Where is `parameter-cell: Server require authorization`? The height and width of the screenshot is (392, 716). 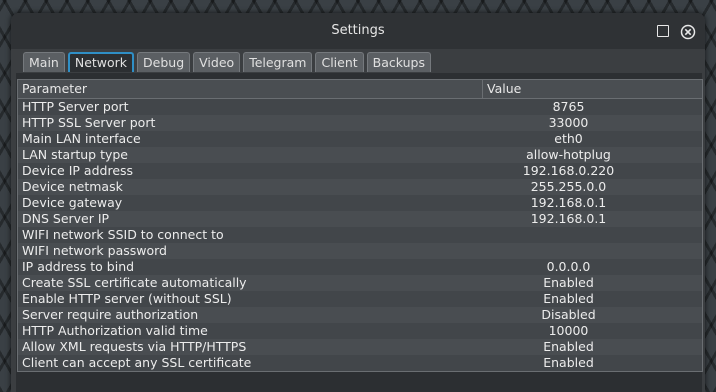
parameter-cell: Server require authorization is located at coordinates (110, 314).